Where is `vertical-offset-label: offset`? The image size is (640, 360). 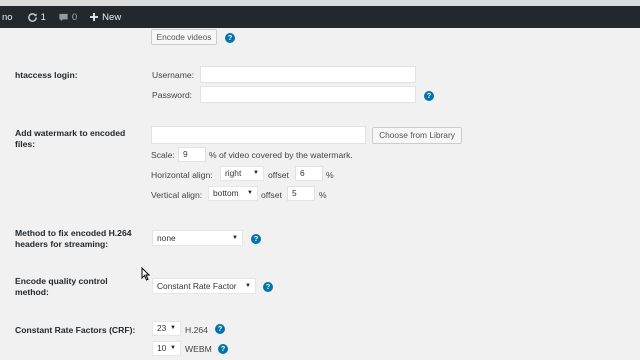 vertical-offset-label: offset is located at coordinates (271, 195).